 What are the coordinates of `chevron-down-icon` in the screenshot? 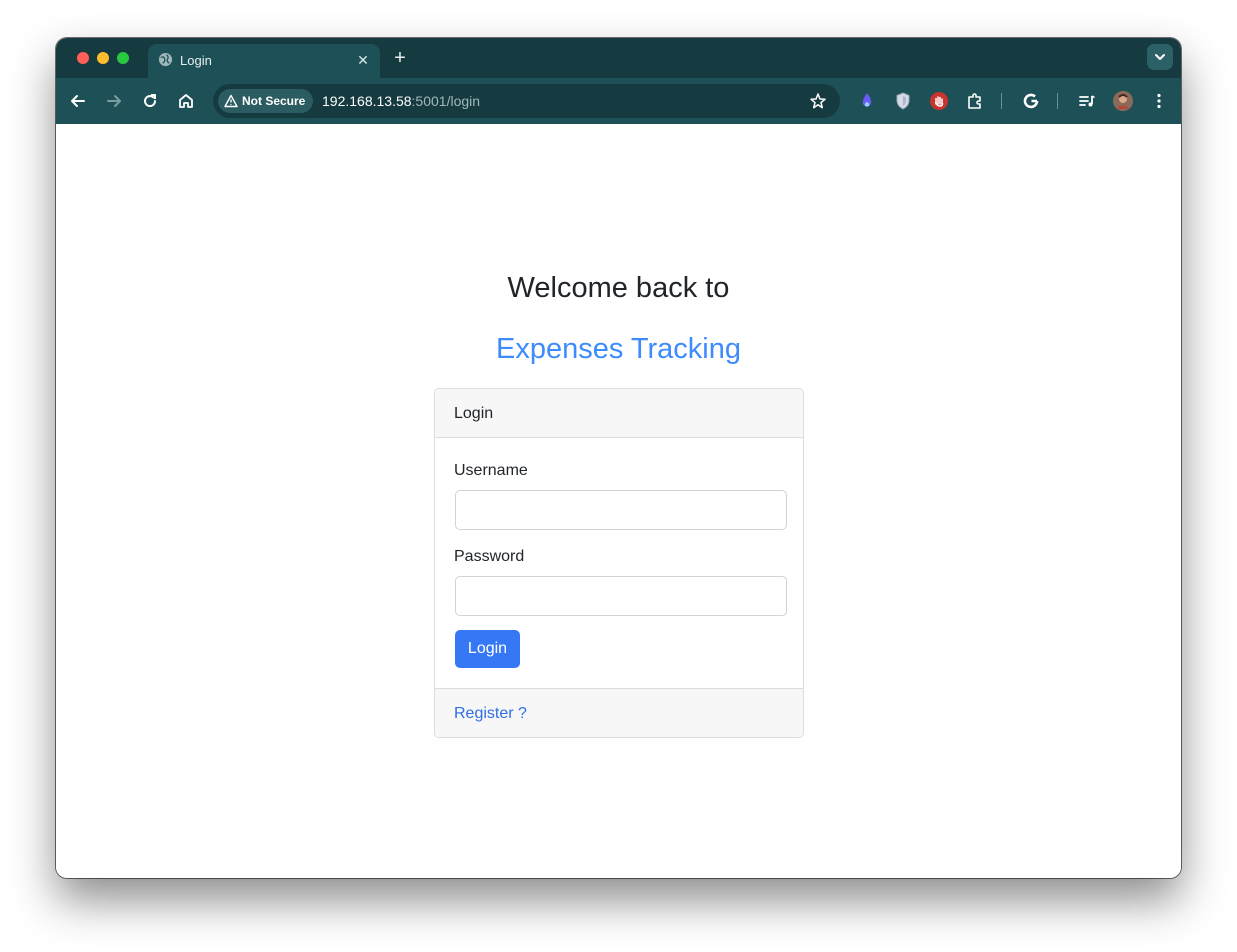 It's located at (1160, 57).